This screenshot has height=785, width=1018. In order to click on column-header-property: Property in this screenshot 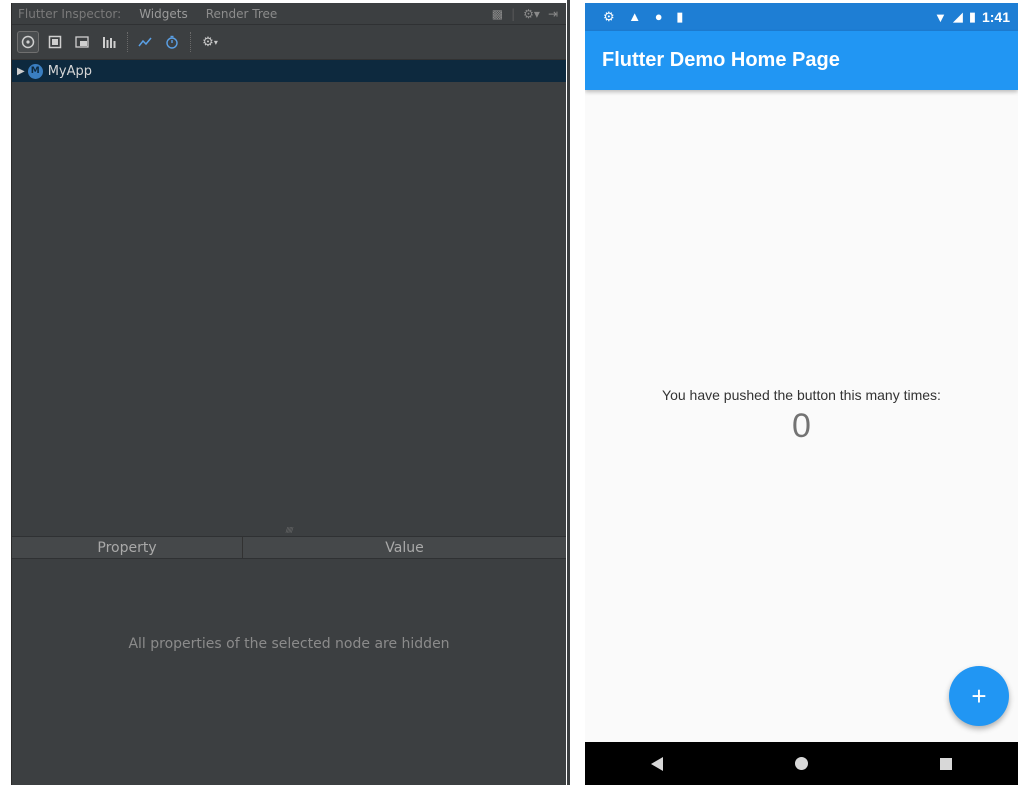, I will do `click(127, 547)`.